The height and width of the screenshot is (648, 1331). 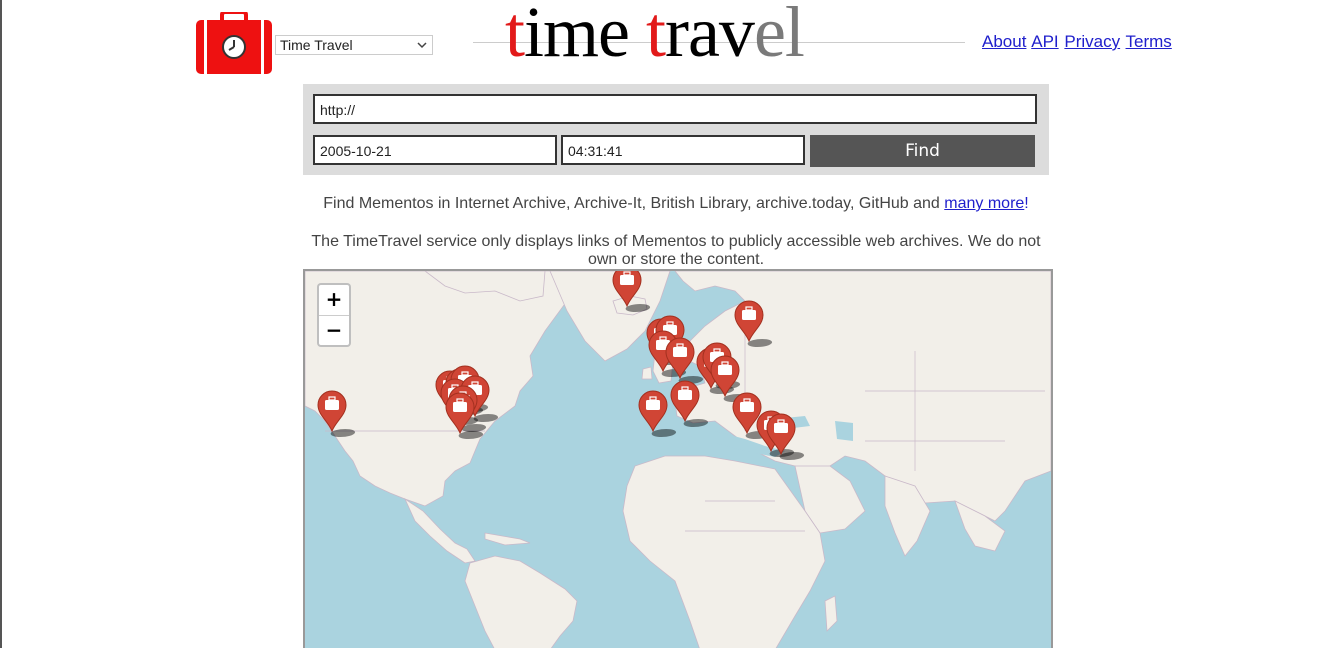 What do you see at coordinates (1, 324) in the screenshot?
I see `window-edge` at bounding box center [1, 324].